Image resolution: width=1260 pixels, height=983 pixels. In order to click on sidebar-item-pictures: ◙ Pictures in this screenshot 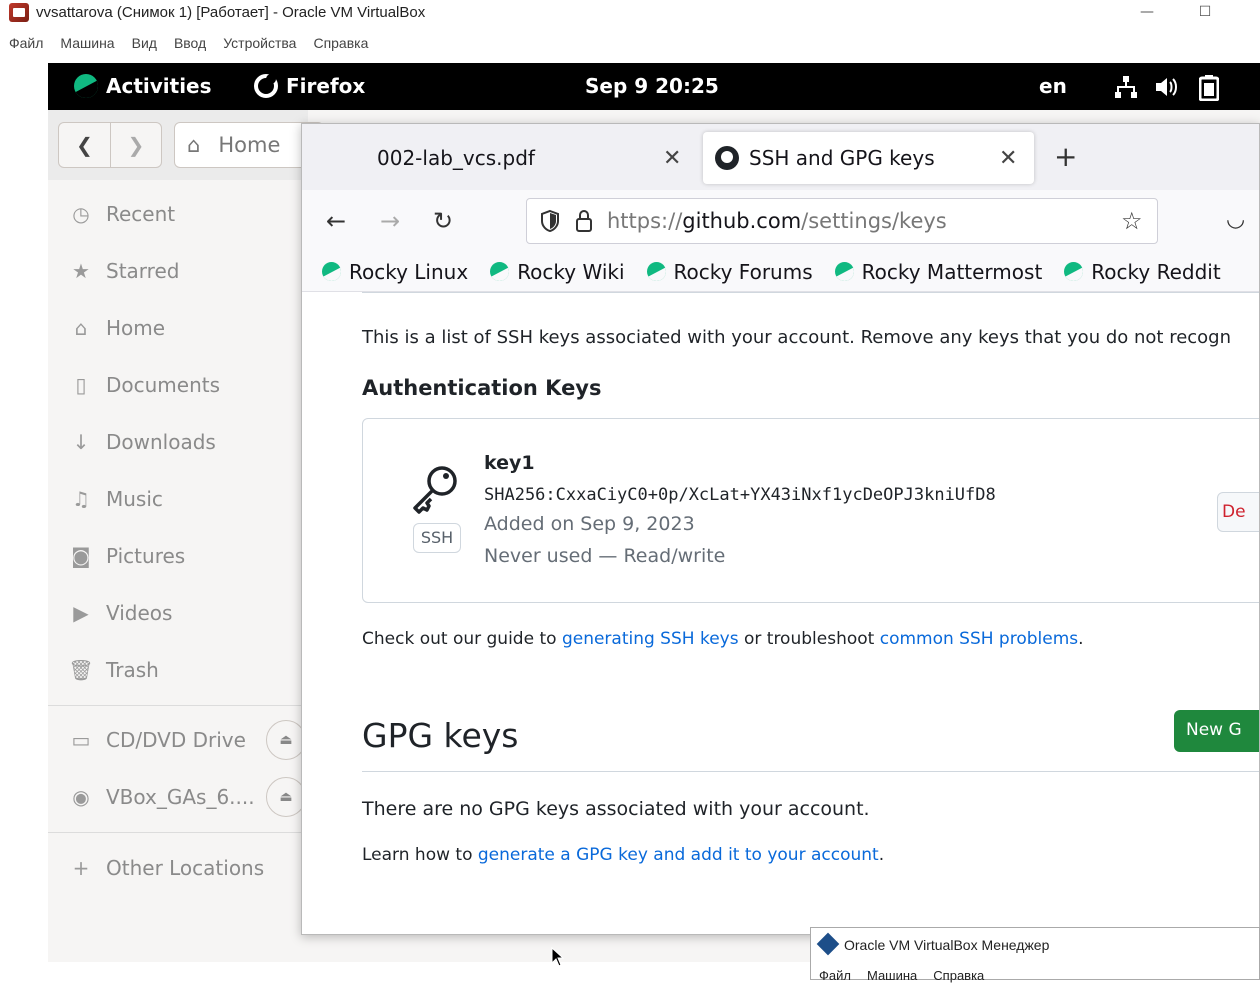, I will do `click(188, 556)`.